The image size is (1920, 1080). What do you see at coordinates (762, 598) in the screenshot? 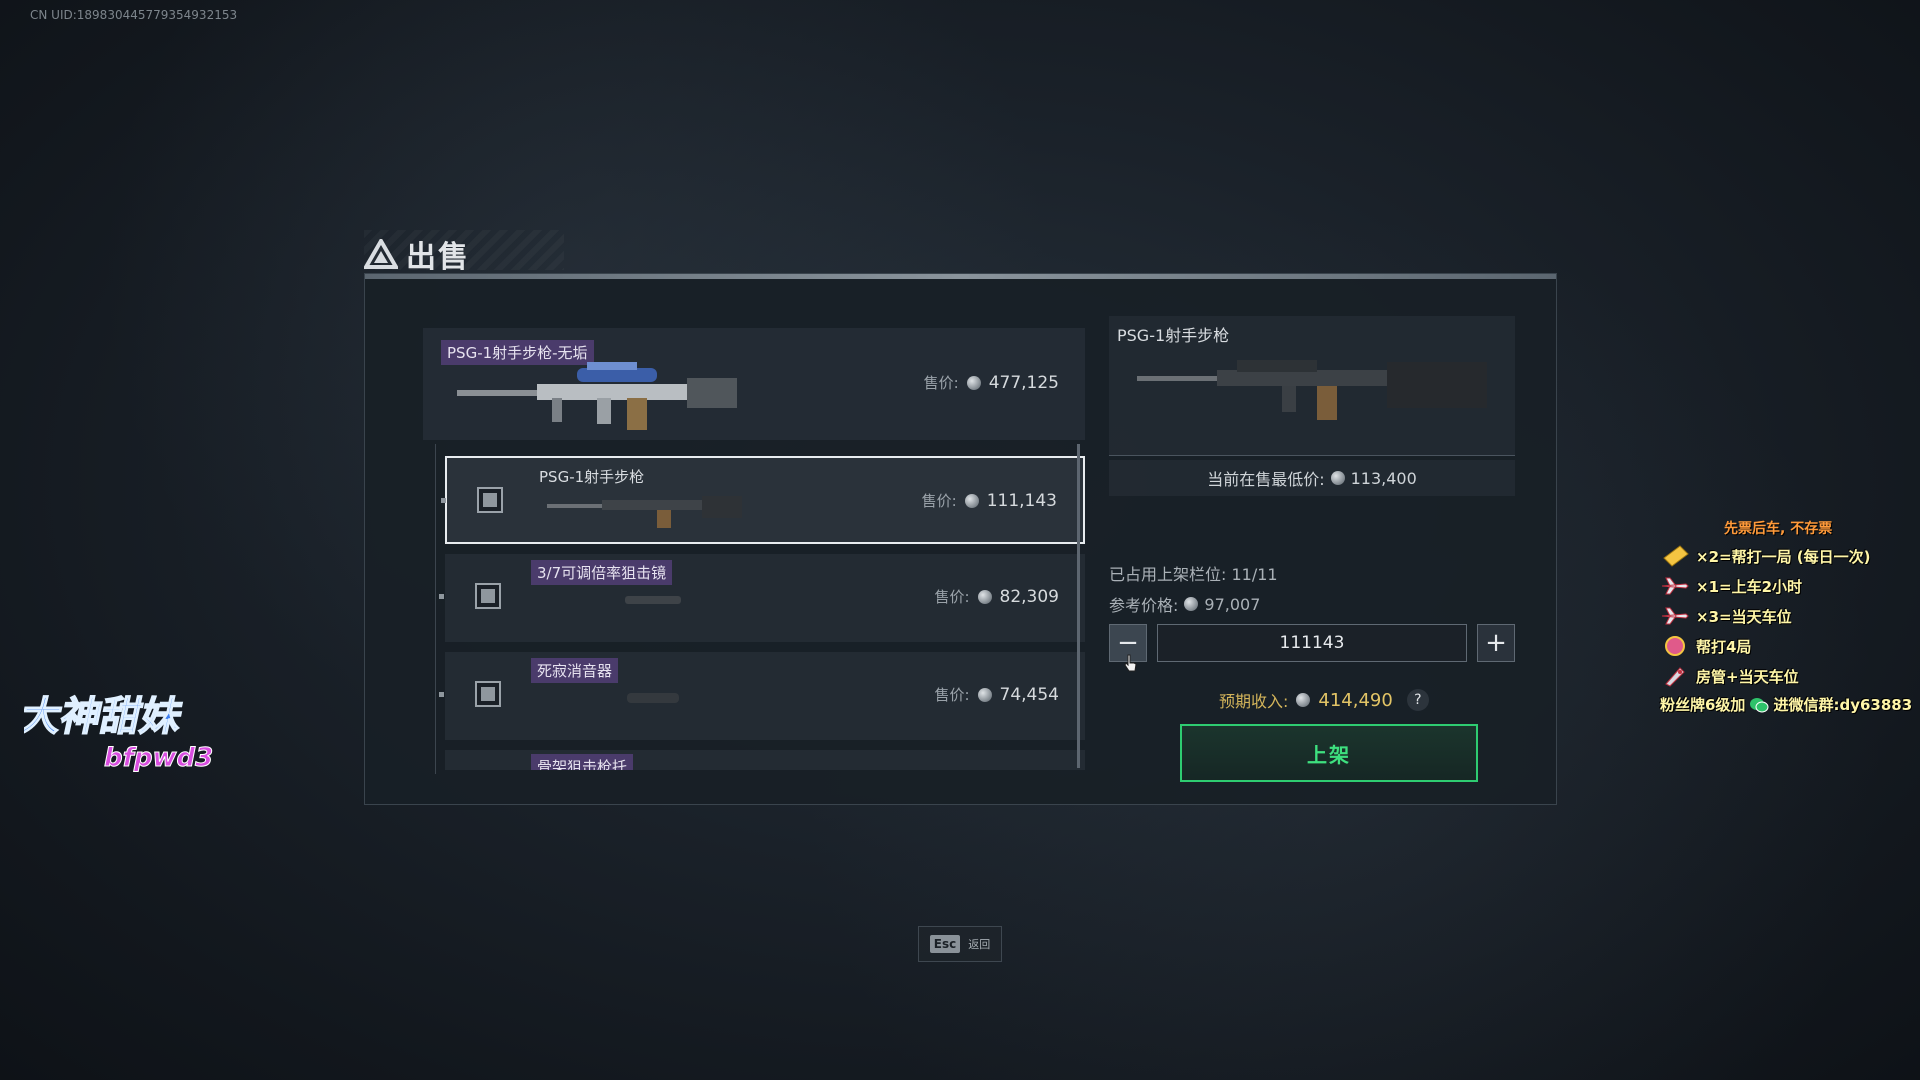
I see `sub-item-scope: 3/7可调倍率狙击镜 售价: 82,309` at bounding box center [762, 598].